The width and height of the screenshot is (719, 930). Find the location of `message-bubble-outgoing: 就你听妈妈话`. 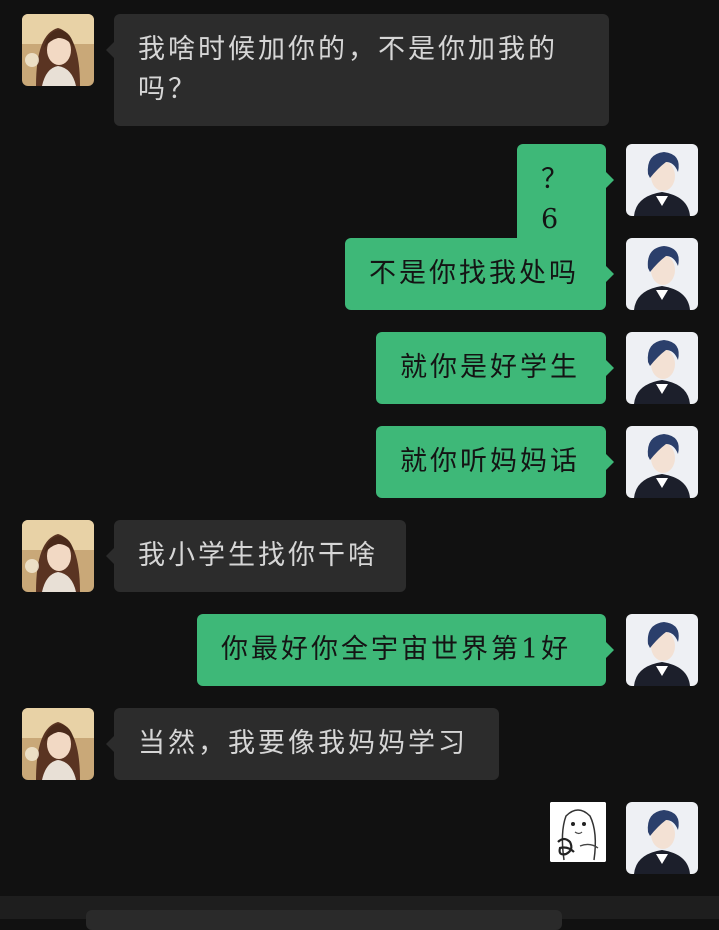

message-bubble-outgoing: 就你听妈妈话 is located at coordinates (495, 462).